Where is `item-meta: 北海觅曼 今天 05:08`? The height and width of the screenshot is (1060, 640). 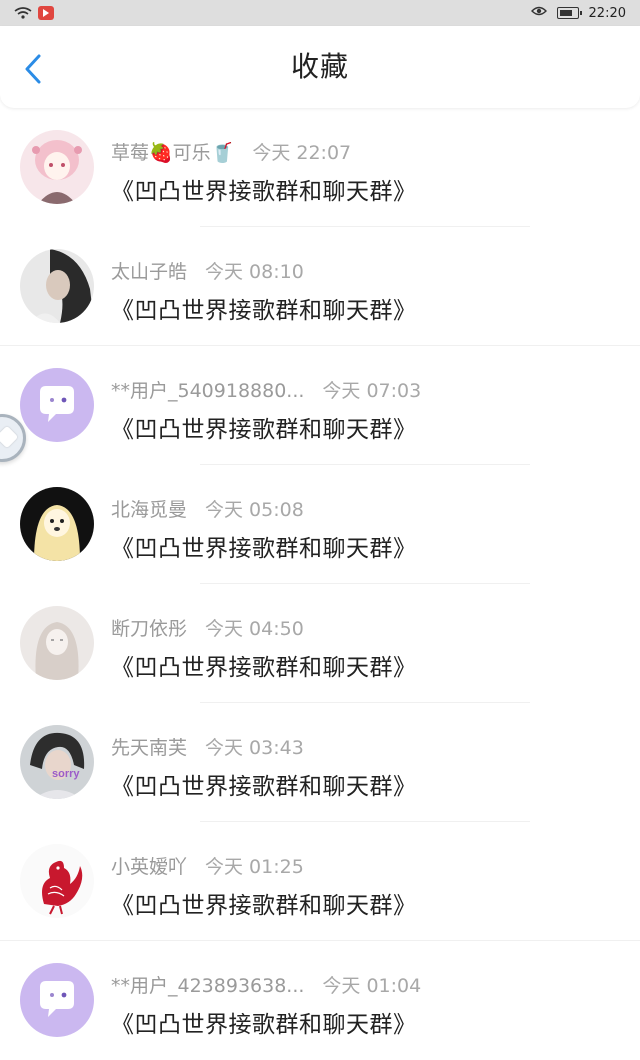
item-meta: 北海觅曼 今天 05:08 is located at coordinates (207, 508).